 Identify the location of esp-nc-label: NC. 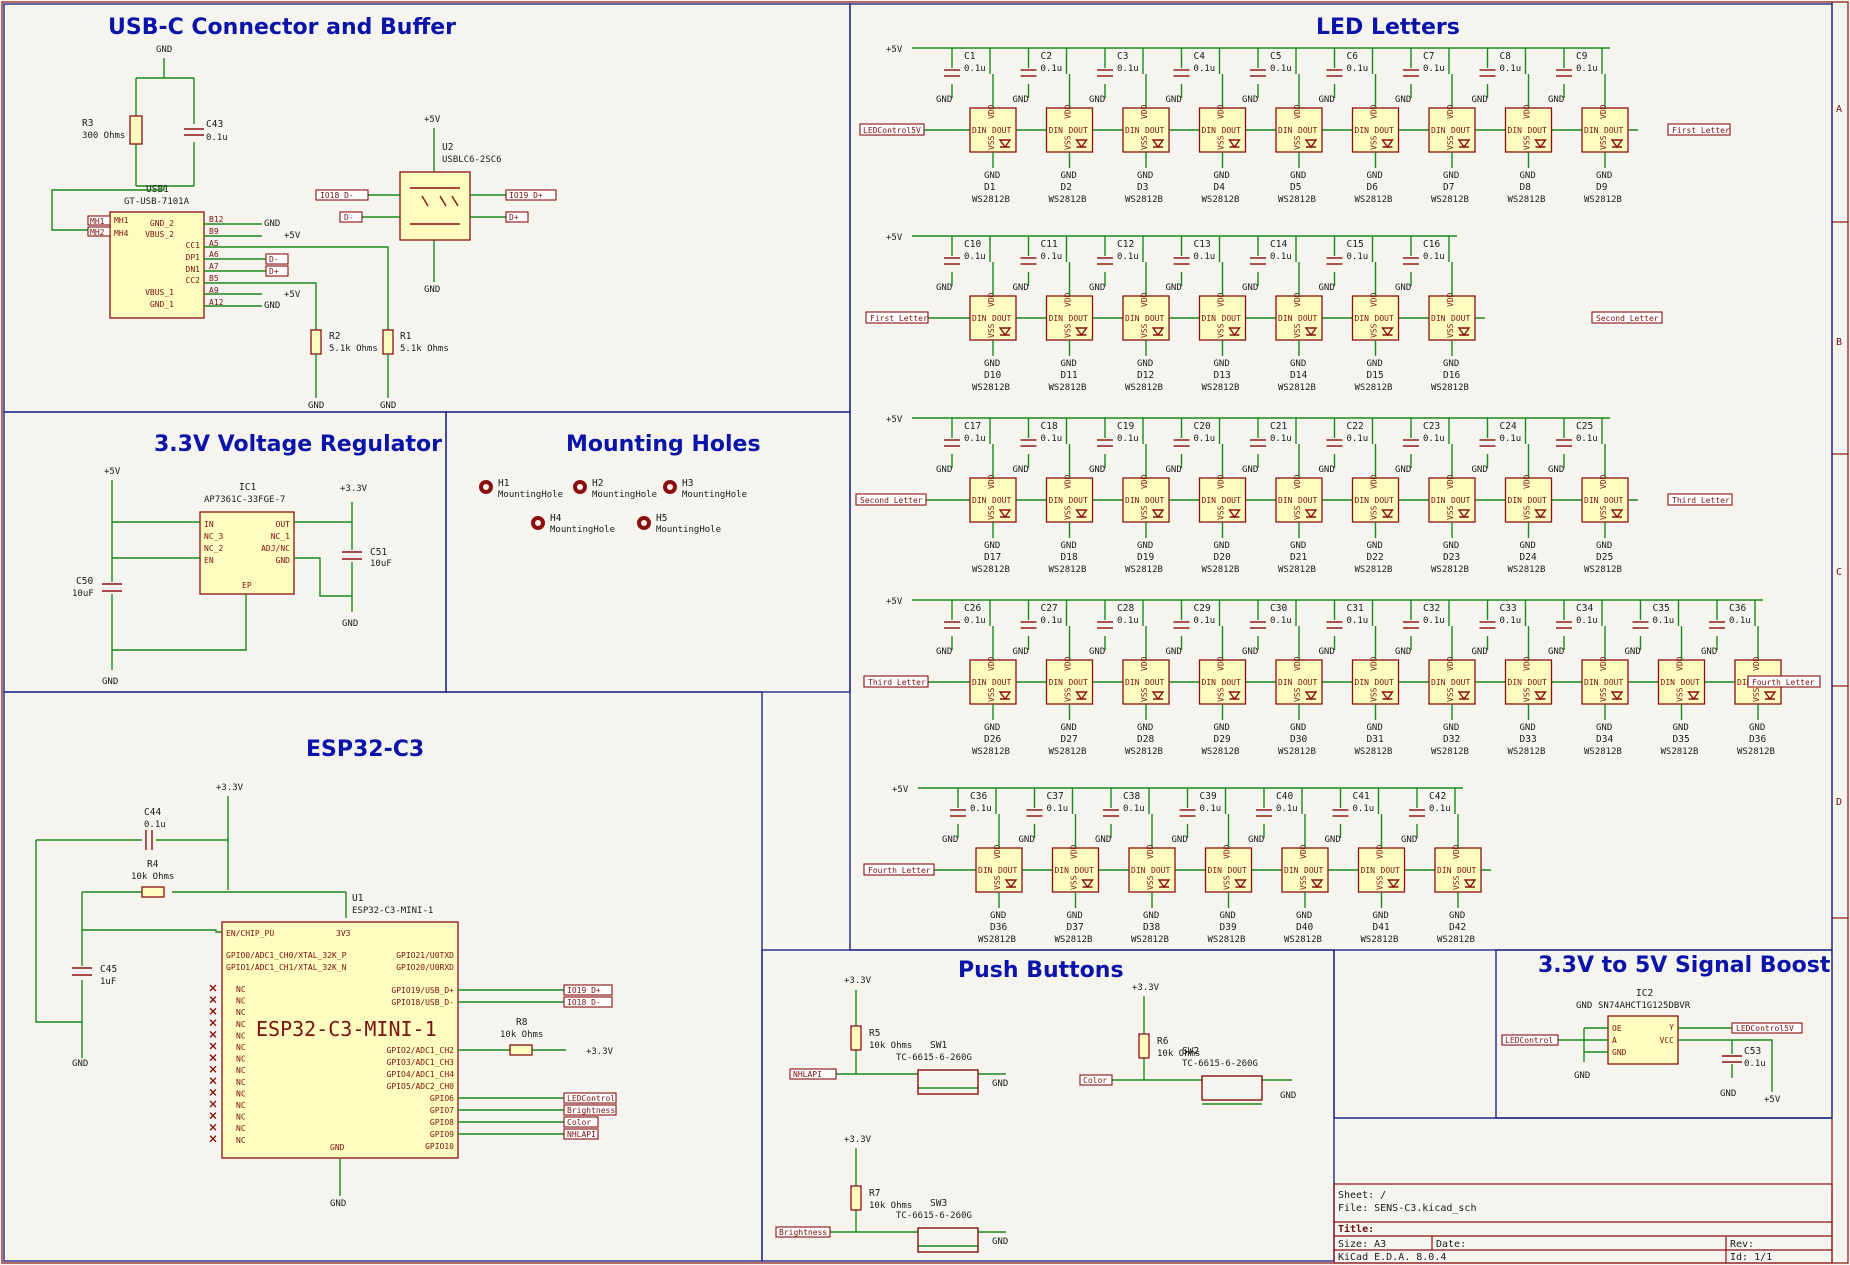
(241, 1070).